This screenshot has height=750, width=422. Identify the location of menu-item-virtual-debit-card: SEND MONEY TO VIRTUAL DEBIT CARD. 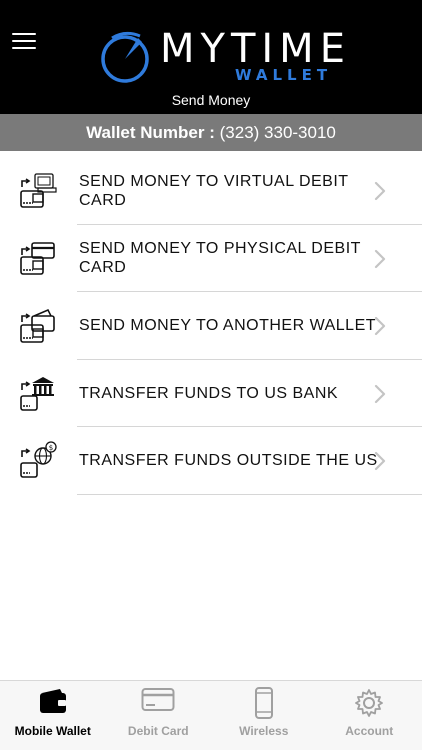
(211, 191).